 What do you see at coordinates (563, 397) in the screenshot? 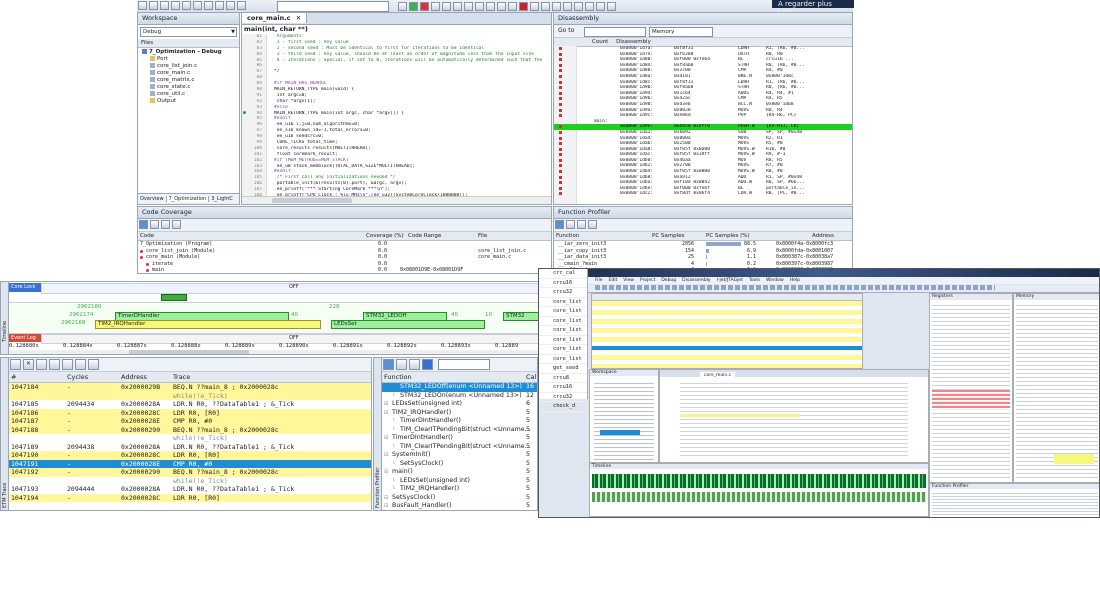
I see `list-item: crcu32` at bounding box center [563, 397].